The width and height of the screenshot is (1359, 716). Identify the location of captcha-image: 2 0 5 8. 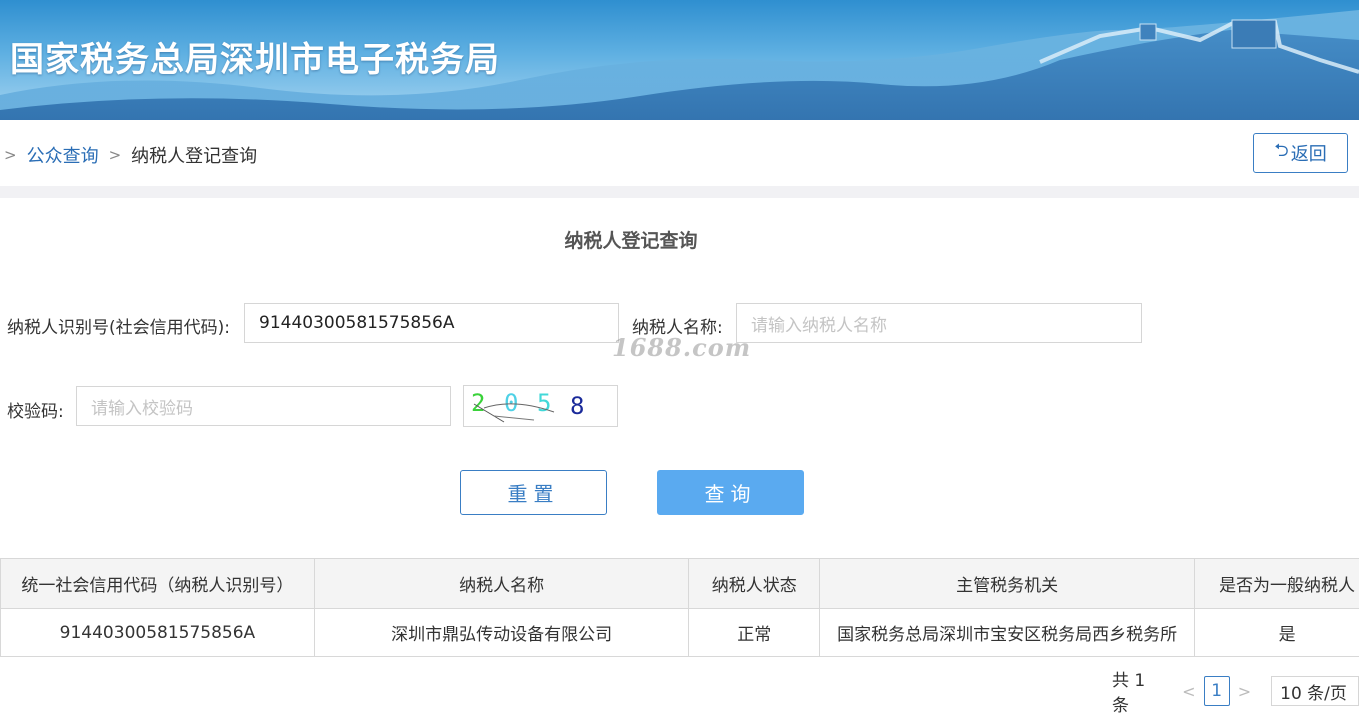
(540, 406).